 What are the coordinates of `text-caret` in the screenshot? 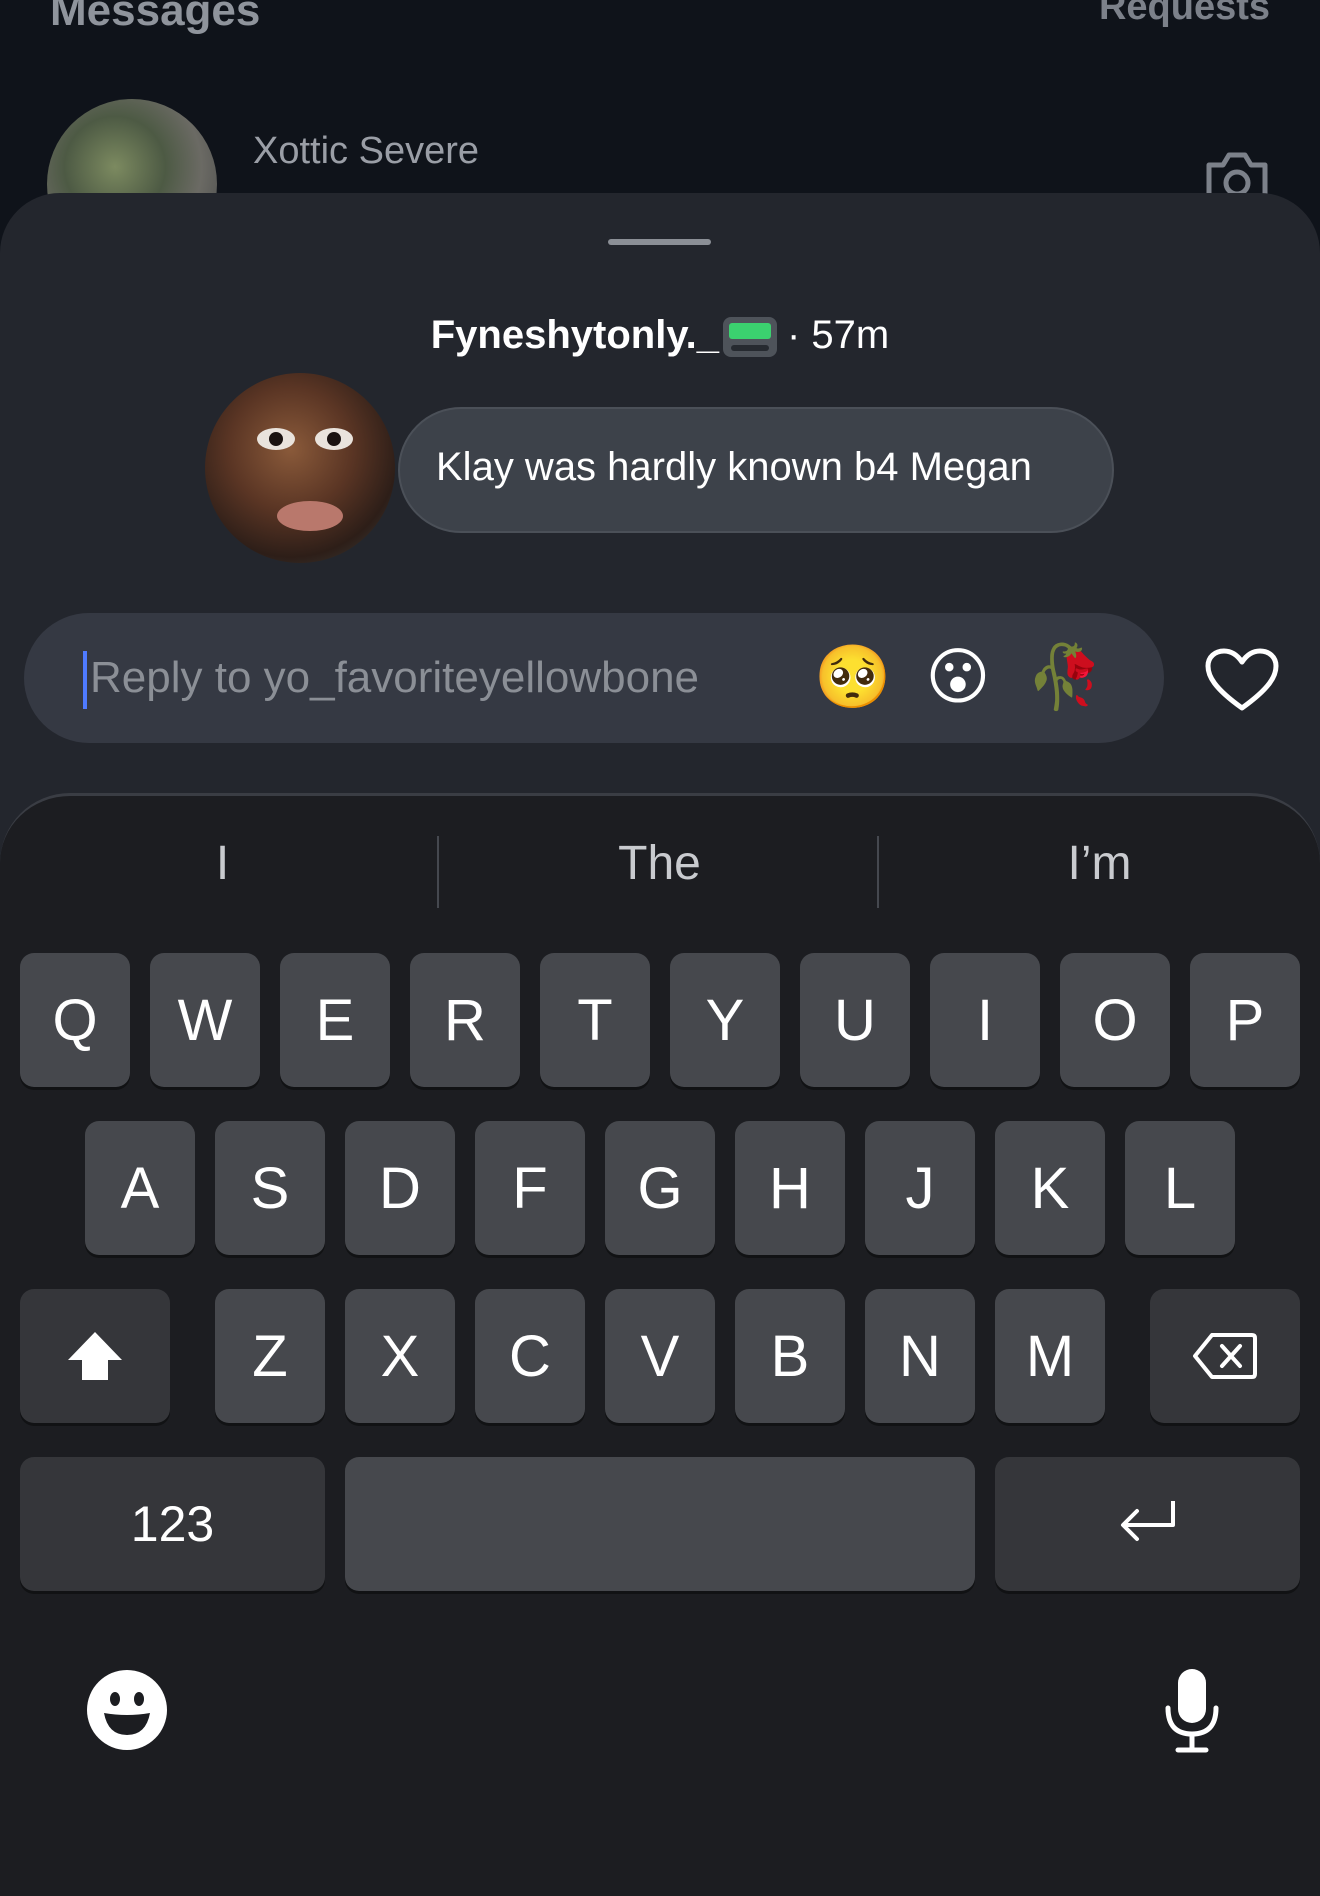 It's located at (85, 680).